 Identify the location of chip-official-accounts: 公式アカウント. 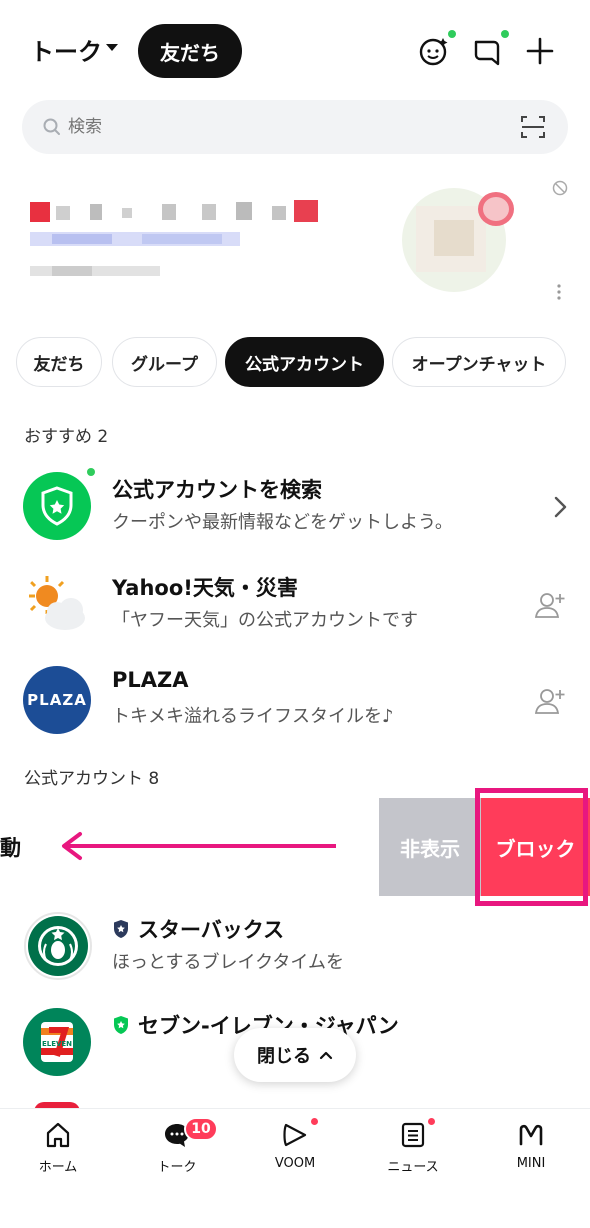
(304, 362).